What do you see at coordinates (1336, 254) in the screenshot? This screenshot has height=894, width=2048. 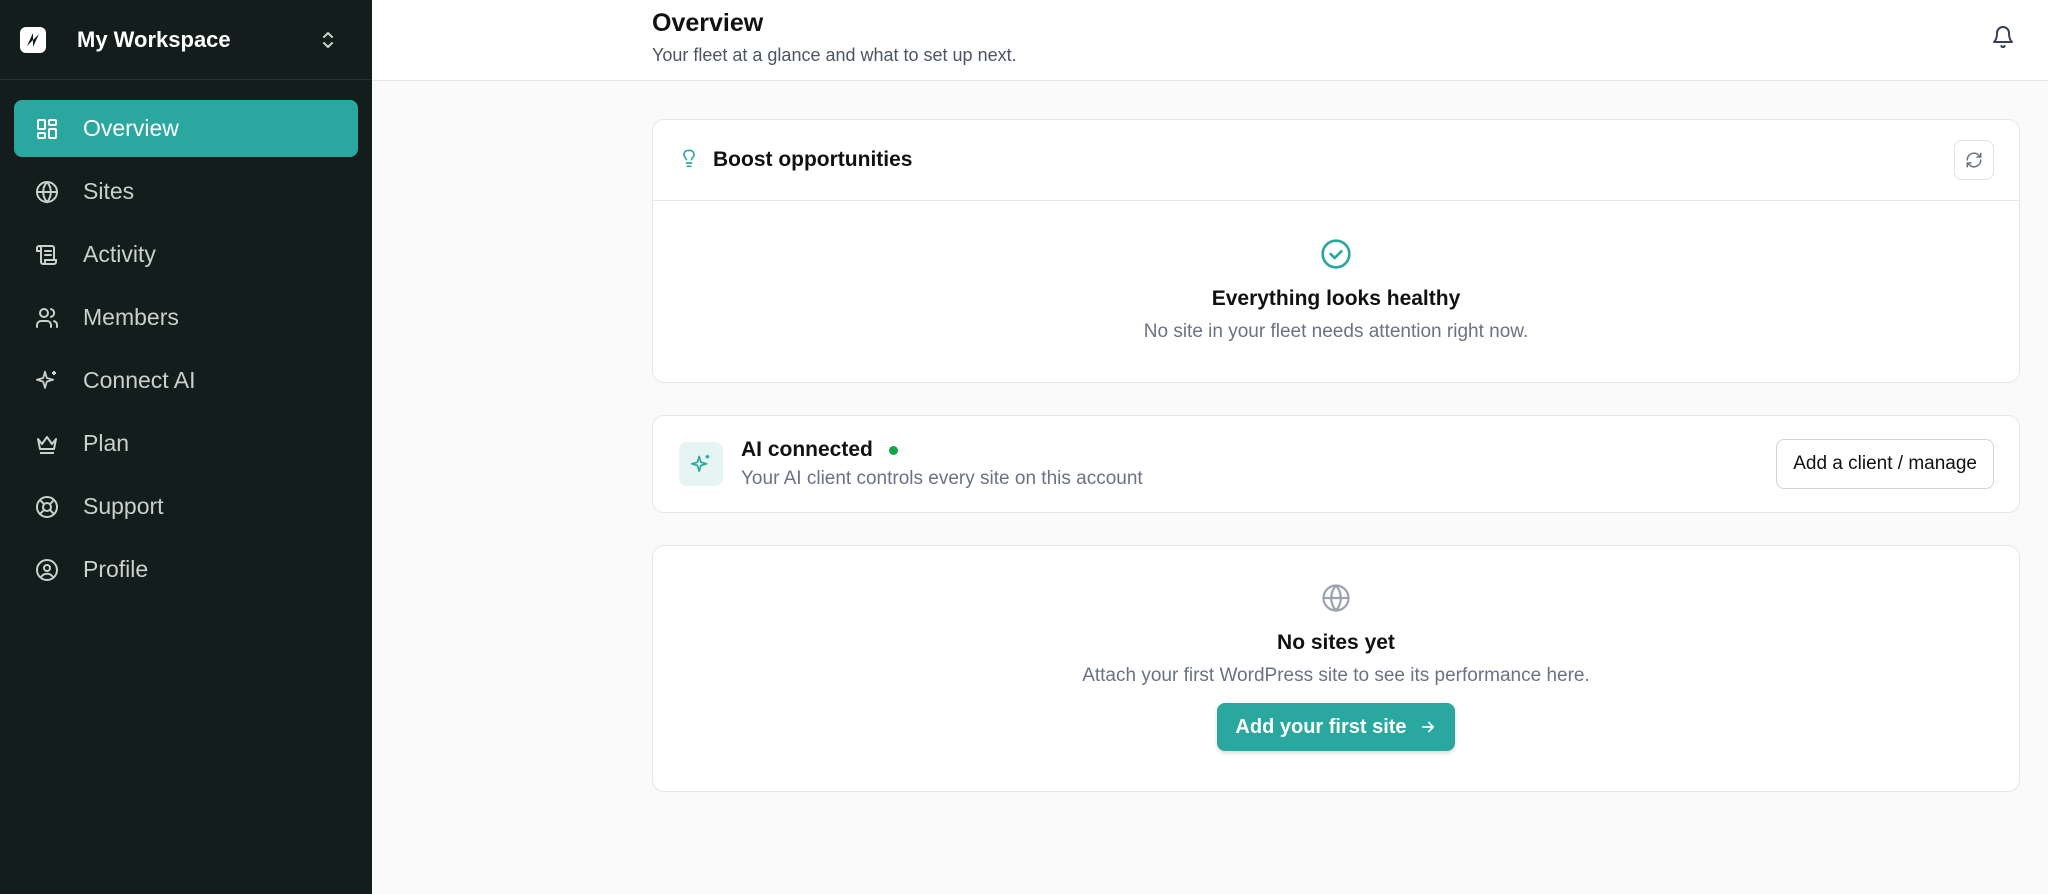 I see `check-circle-icon` at bounding box center [1336, 254].